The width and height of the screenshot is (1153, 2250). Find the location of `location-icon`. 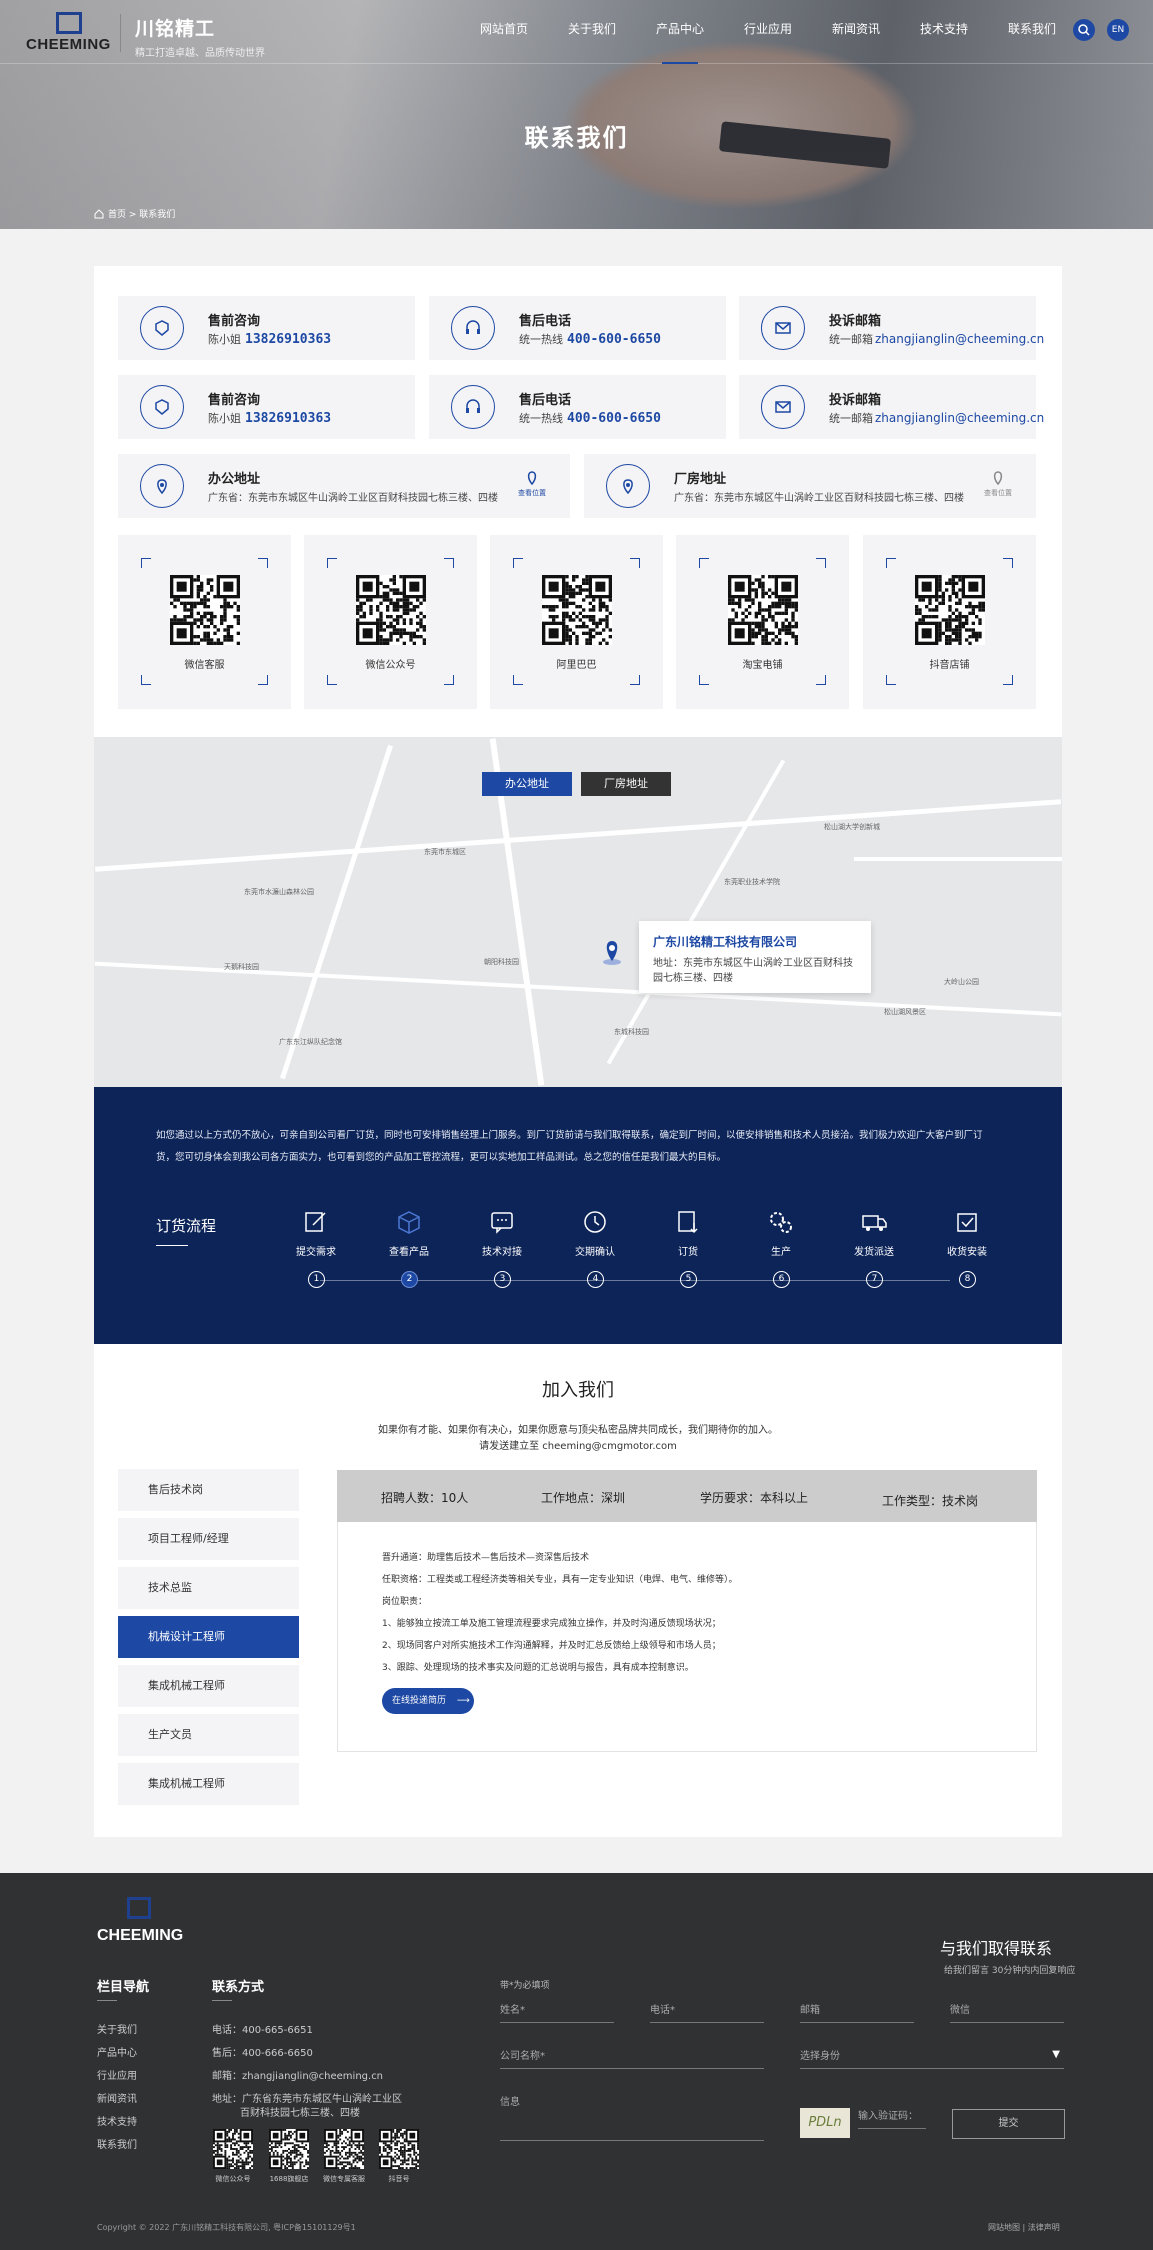

location-icon is located at coordinates (628, 486).